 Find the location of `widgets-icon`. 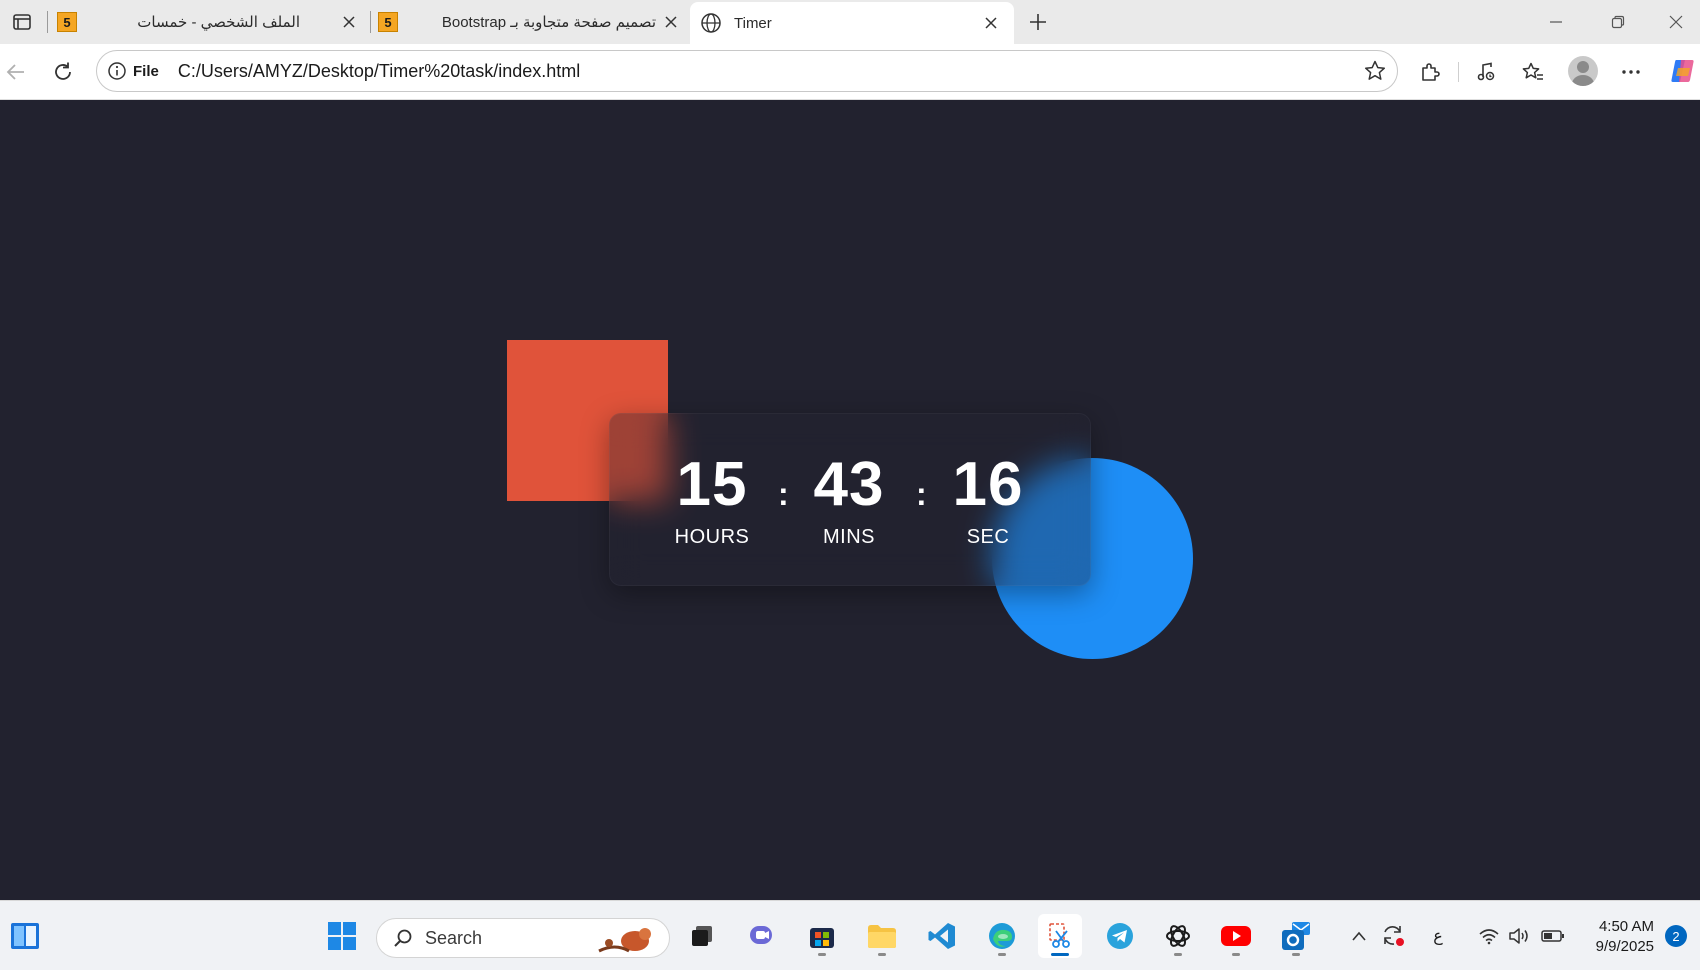

widgets-icon is located at coordinates (25, 936).